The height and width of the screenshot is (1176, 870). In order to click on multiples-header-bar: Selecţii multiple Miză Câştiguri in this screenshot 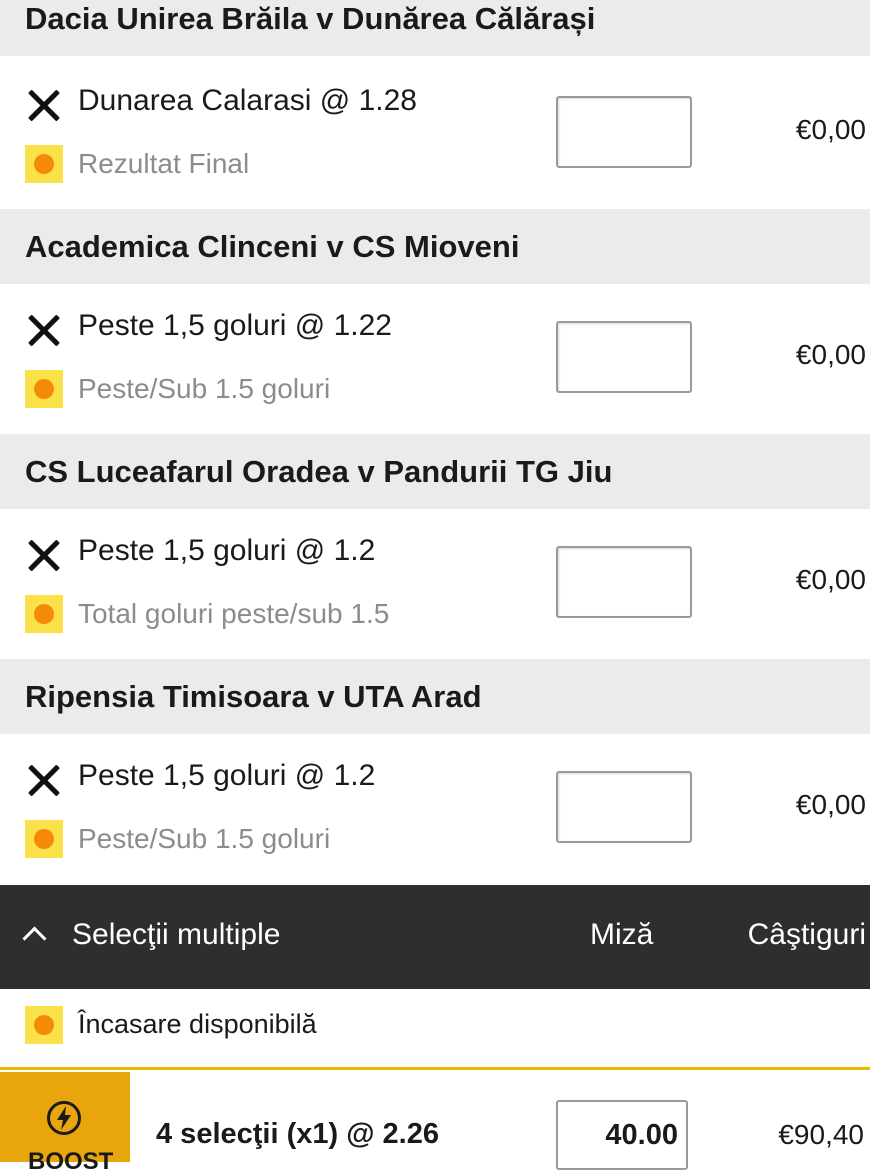, I will do `click(435, 937)`.